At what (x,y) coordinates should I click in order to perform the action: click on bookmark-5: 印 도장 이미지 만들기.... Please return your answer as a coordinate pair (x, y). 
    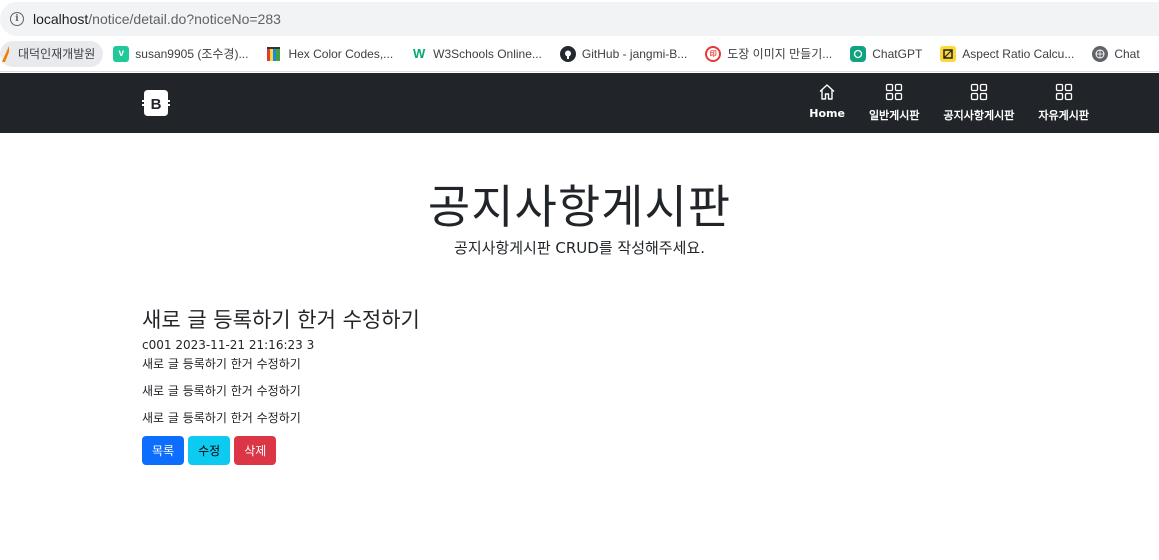
    Looking at the image, I should click on (768, 54).